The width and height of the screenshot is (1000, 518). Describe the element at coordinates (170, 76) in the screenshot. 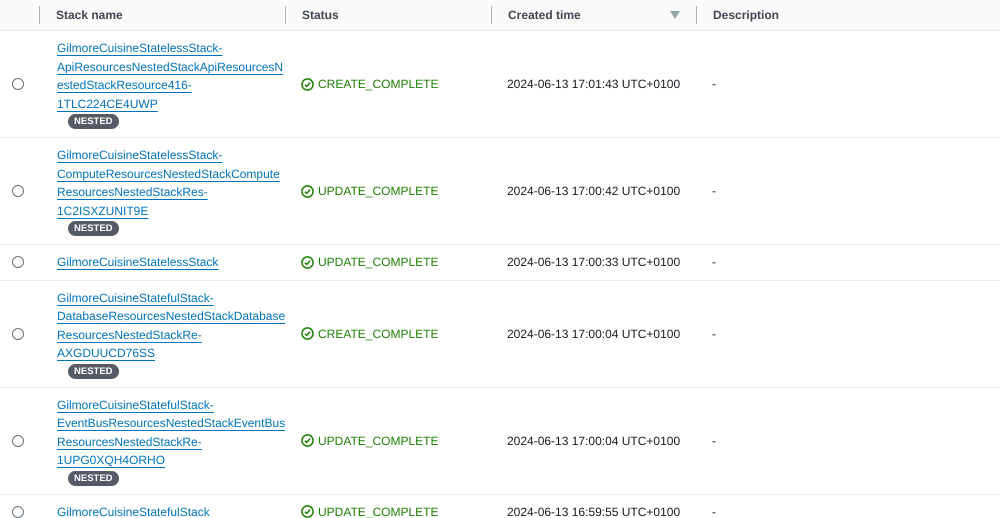

I see `stack-name-link: GilmoreCuisineStatelessStack- ApiResourcesNestedStackApiResourcesN estedStackResource416- 1TLC224CE4UWP` at that location.